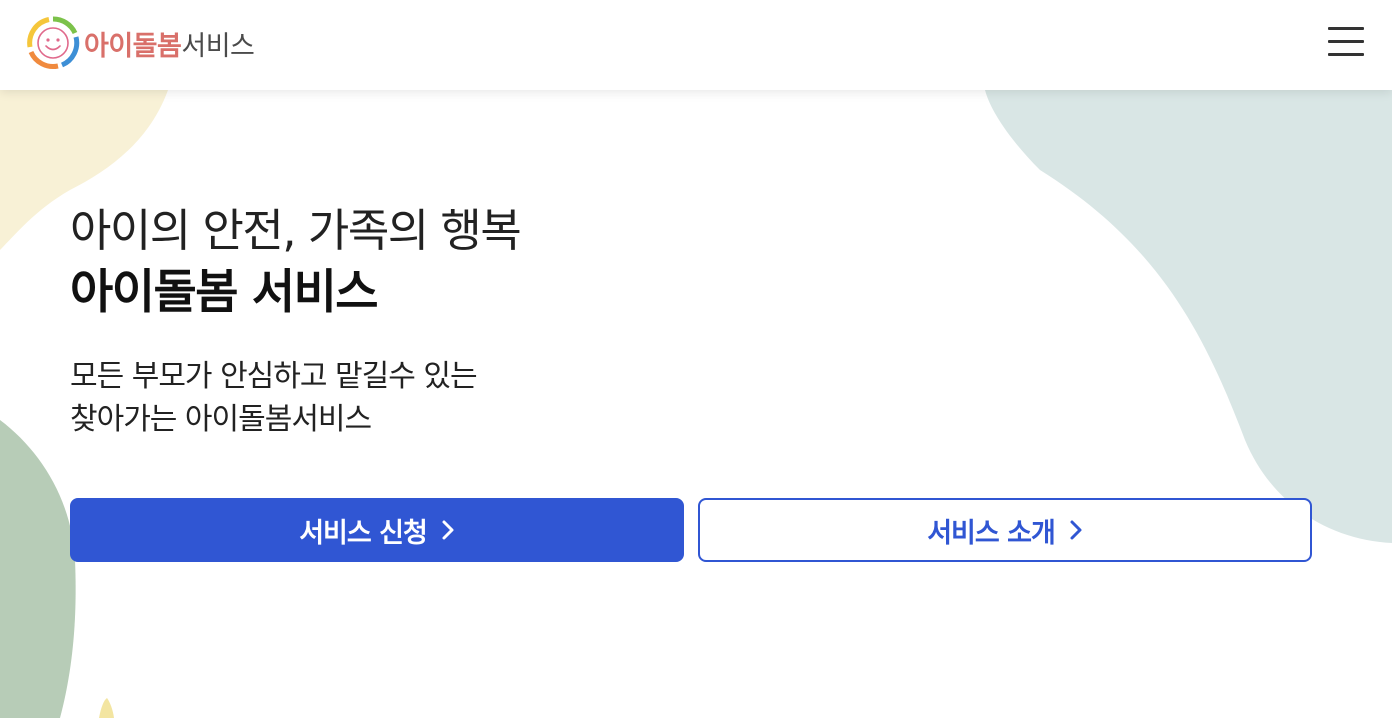  I want to click on logo-service-text: 서비스, so click(218, 46).